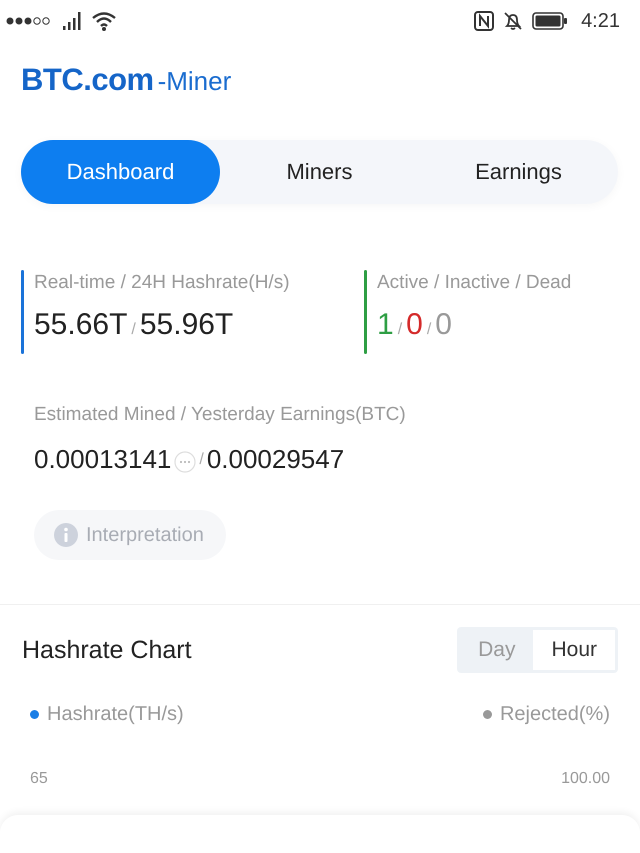 The image size is (640, 853). What do you see at coordinates (518, 172) in the screenshot?
I see `tab: Earnings` at bounding box center [518, 172].